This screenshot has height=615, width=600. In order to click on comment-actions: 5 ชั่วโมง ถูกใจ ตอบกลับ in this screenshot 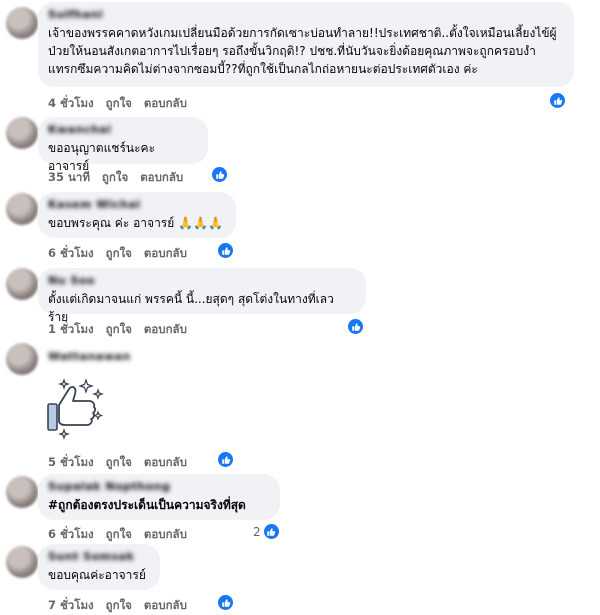, I will do `click(117, 463)`.